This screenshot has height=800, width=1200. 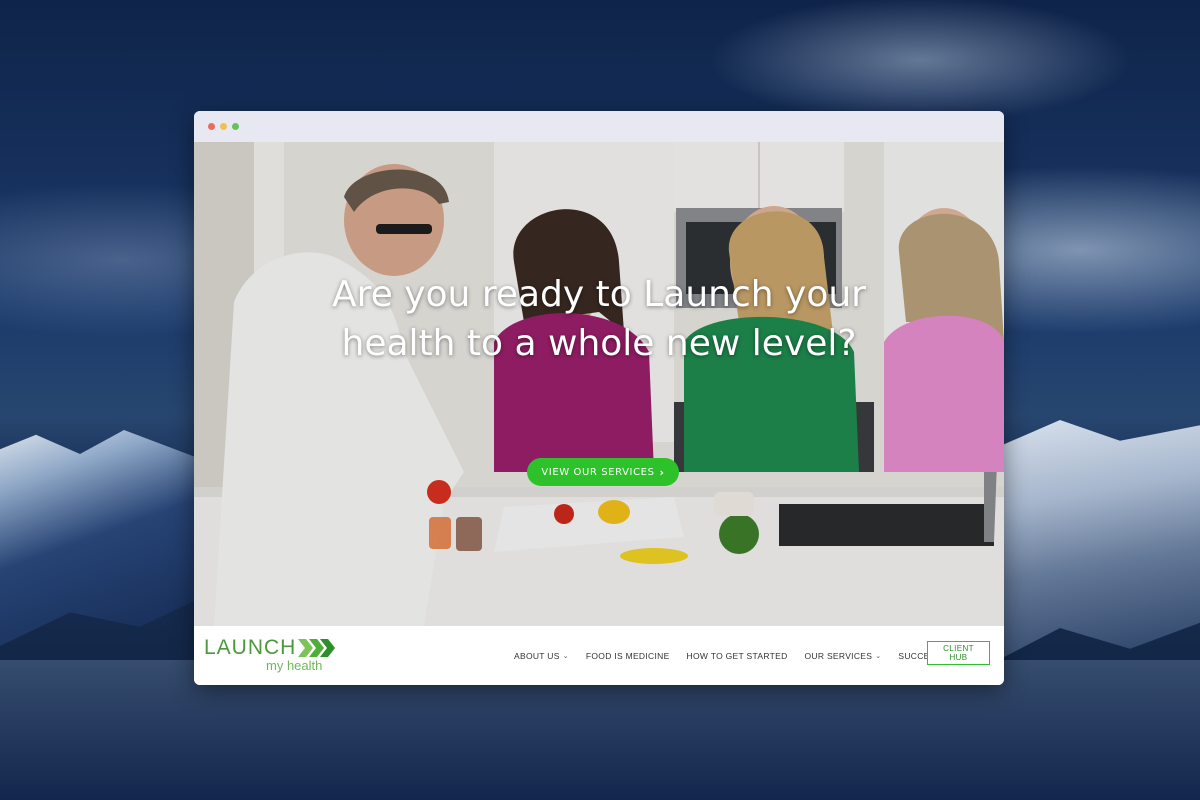 What do you see at coordinates (537, 656) in the screenshot?
I see `nav-item-label: ABOUT US` at bounding box center [537, 656].